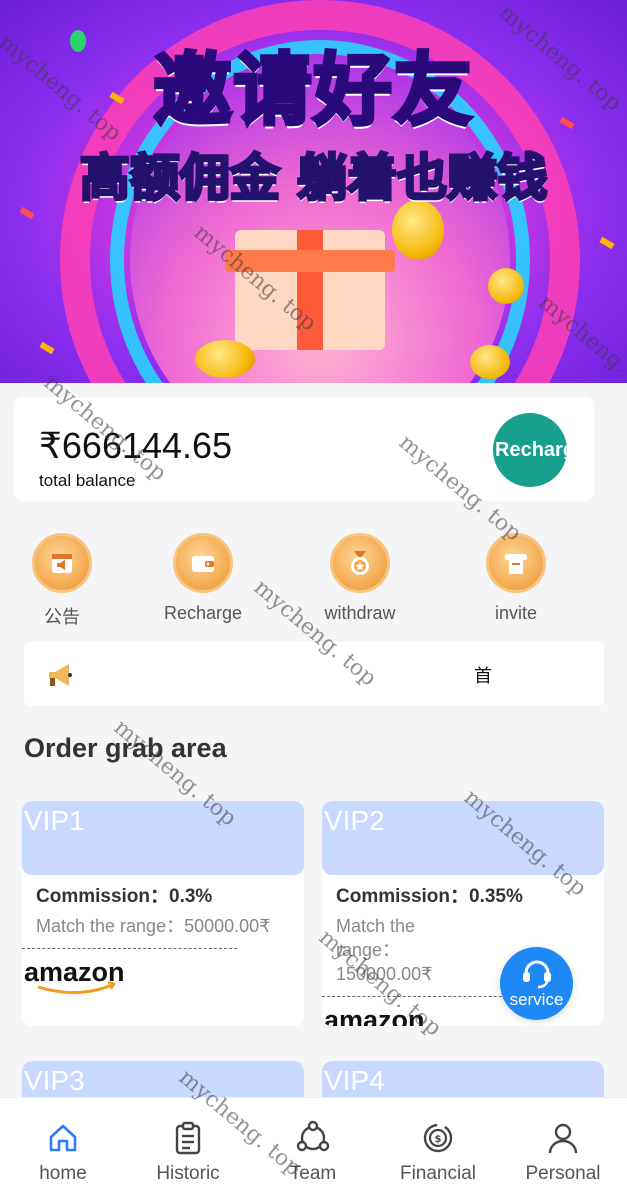  I want to click on notice-bar: 首, so click(314, 674).